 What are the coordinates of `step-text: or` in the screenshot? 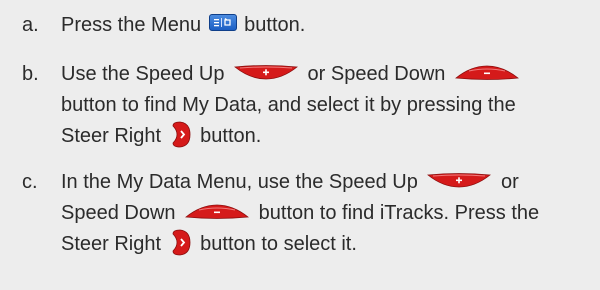 It's located at (507, 182).